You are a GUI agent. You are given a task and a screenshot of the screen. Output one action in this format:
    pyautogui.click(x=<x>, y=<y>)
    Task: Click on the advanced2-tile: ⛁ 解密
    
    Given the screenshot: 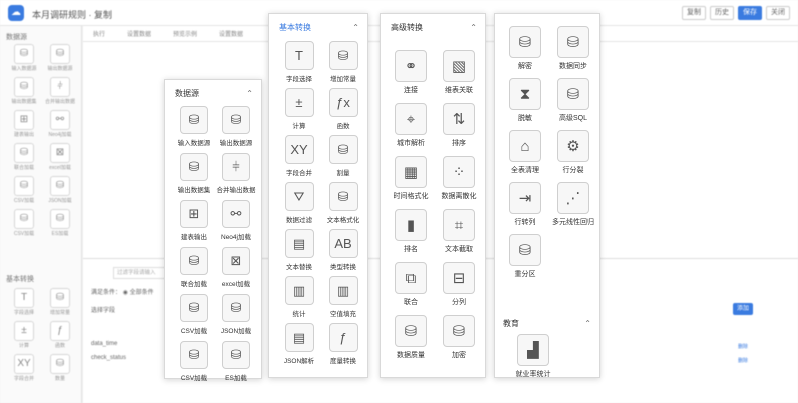 What is the action you would take?
    pyautogui.click(x=525, y=48)
    